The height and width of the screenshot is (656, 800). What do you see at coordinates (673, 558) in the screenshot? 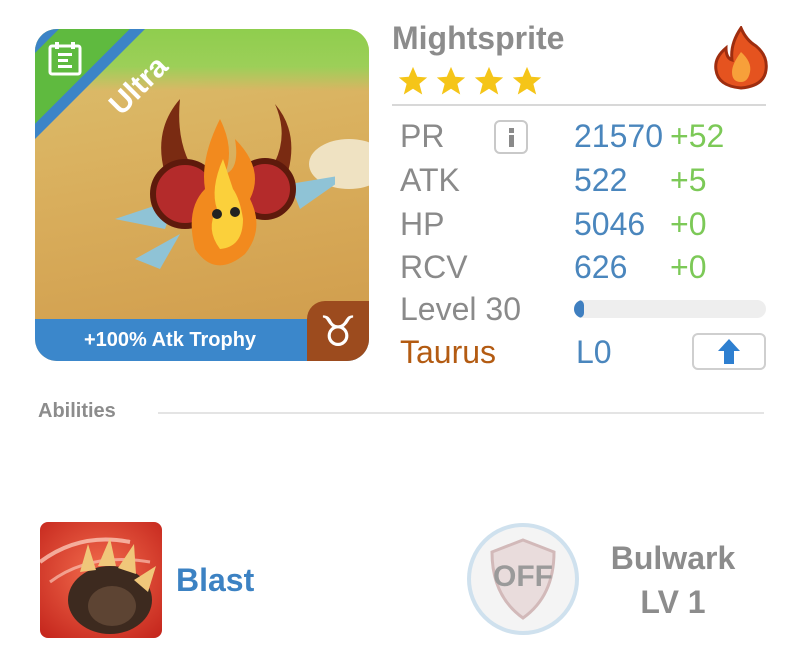
I see `ability-name-bulwark: Bulwark` at bounding box center [673, 558].